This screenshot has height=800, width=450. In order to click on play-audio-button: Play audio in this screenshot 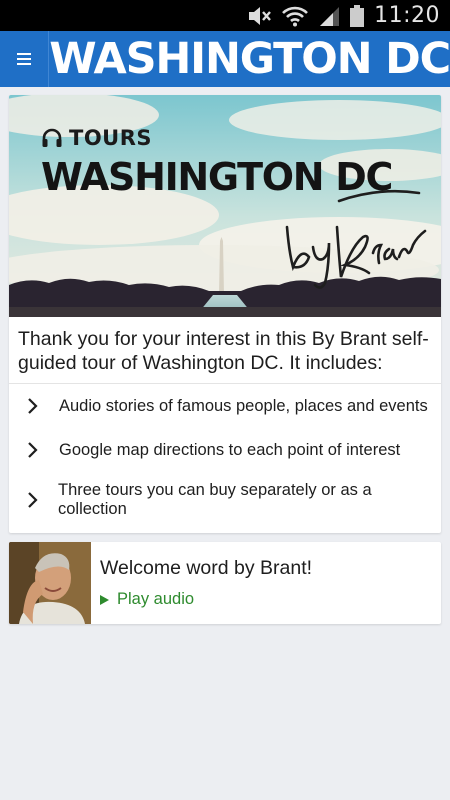, I will do `click(206, 599)`.